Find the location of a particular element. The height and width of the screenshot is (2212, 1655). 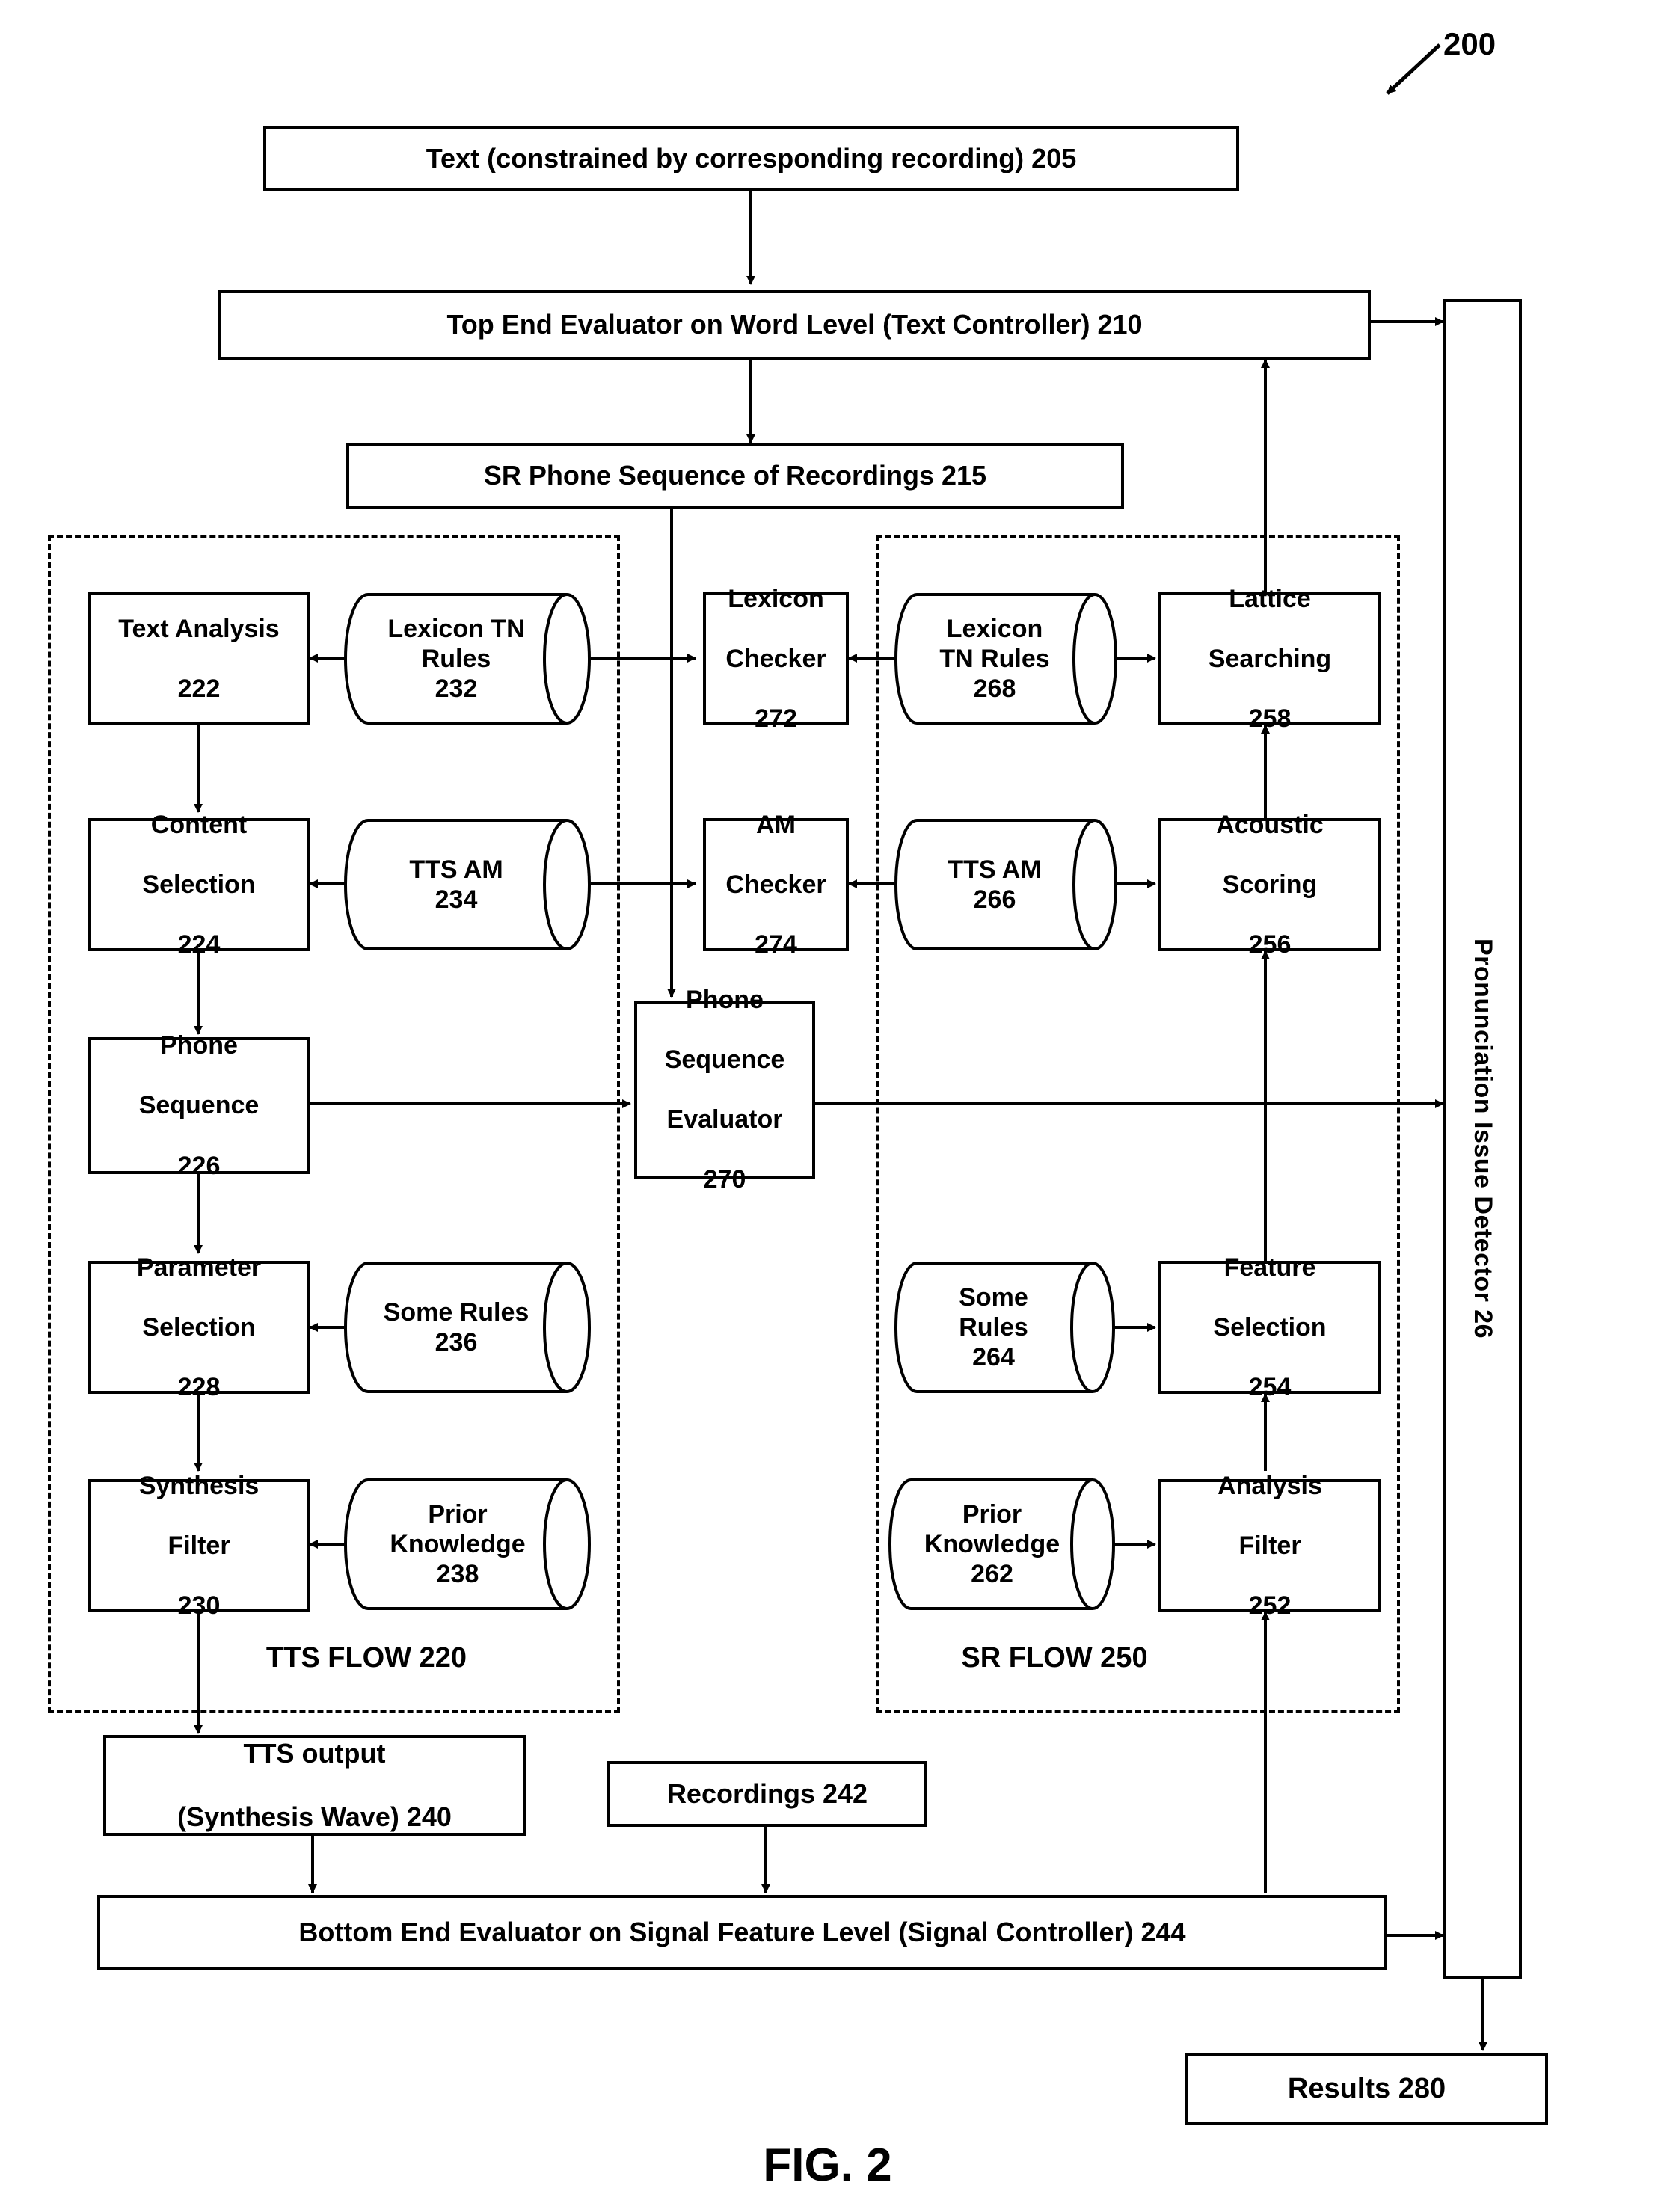

tts-flow-label: TTS FLOW 220 is located at coordinates (366, 1658).